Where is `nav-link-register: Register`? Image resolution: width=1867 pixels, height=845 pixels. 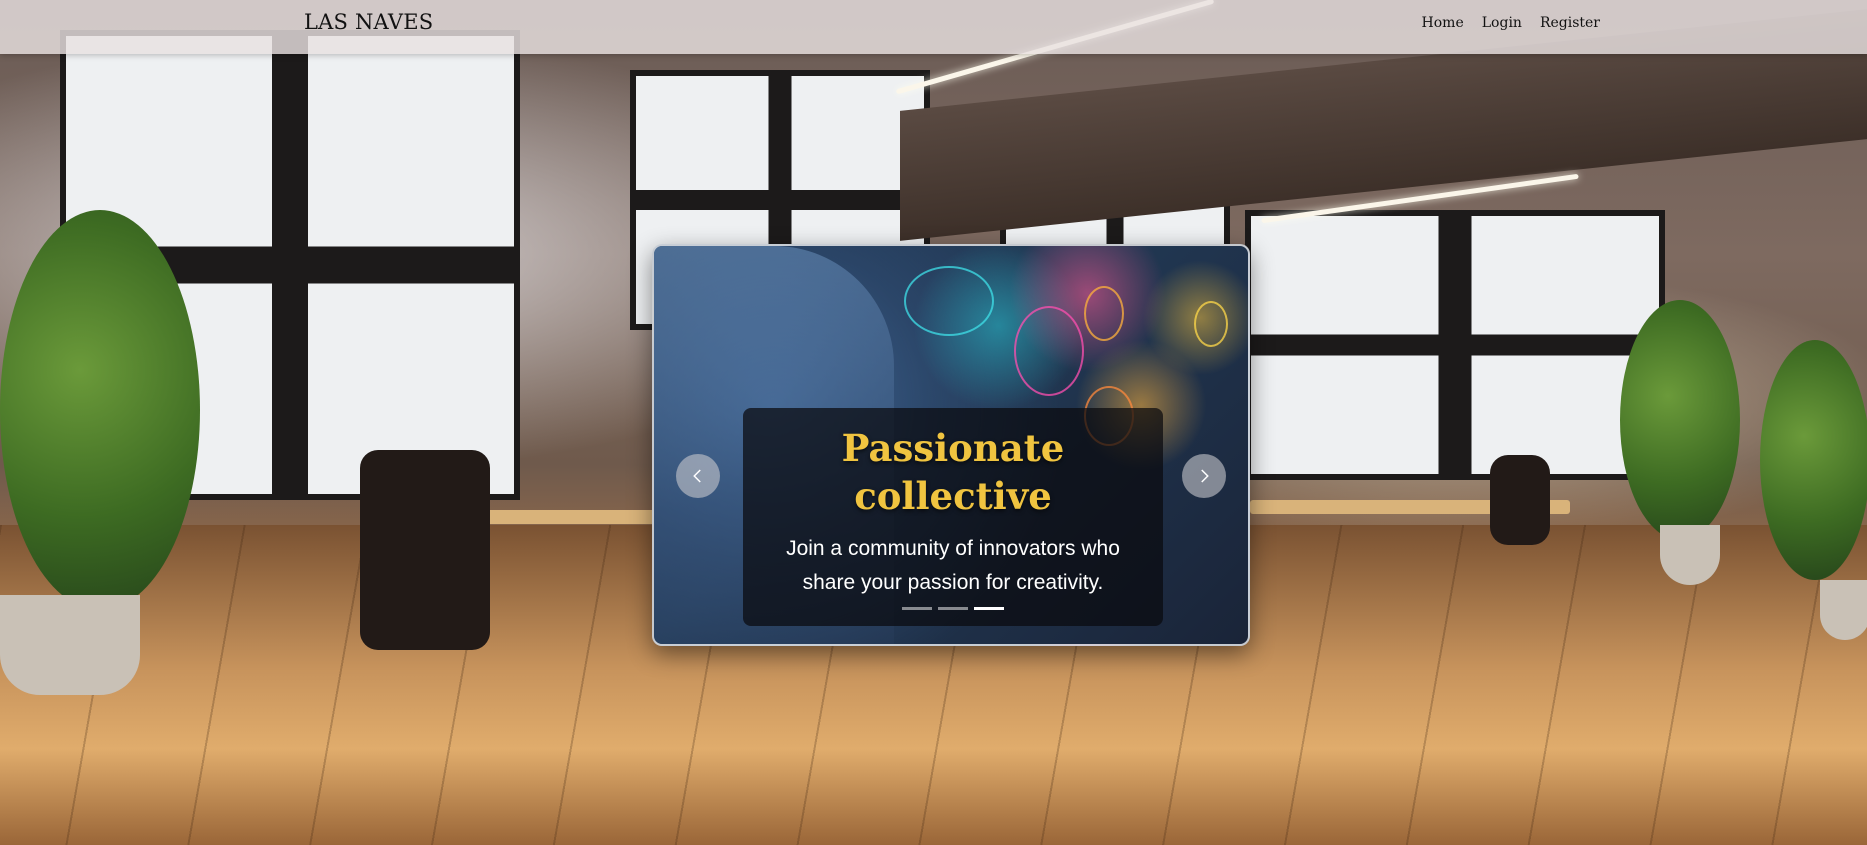
nav-link-register: Register is located at coordinates (1570, 23).